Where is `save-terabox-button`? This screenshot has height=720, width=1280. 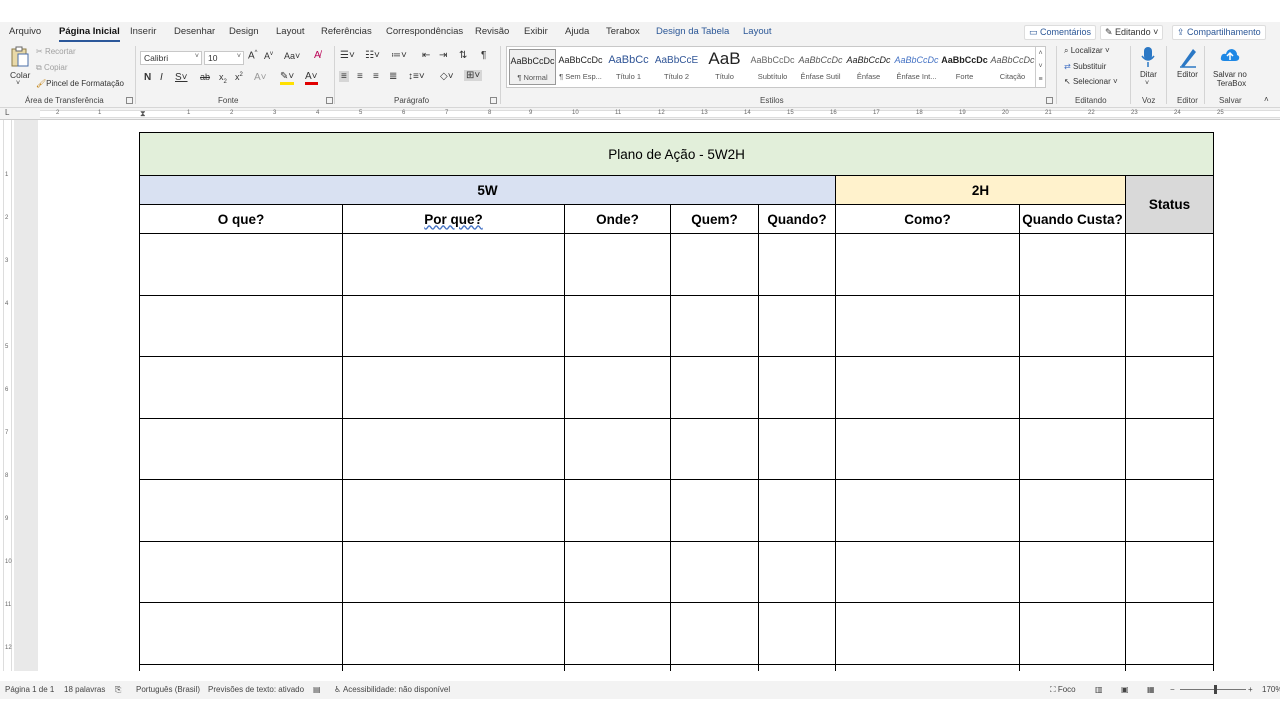 save-terabox-button is located at coordinates (1230, 57).